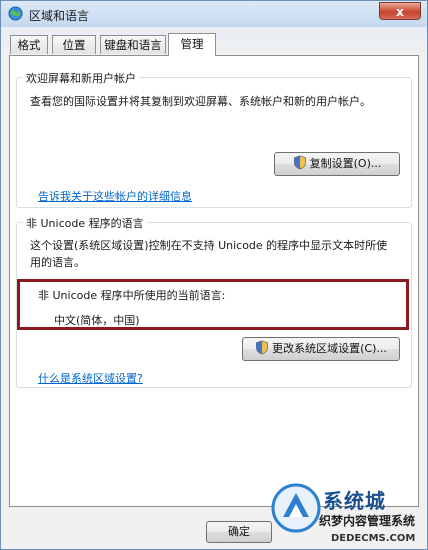 The height and width of the screenshot is (550, 428). What do you see at coordinates (57, 262) in the screenshot?
I see `unicode-description-line2: 用的语言。` at bounding box center [57, 262].